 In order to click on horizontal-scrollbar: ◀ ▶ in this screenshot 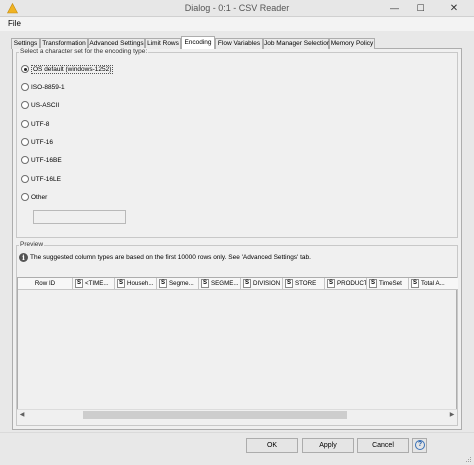, I will do `click(237, 414)`.